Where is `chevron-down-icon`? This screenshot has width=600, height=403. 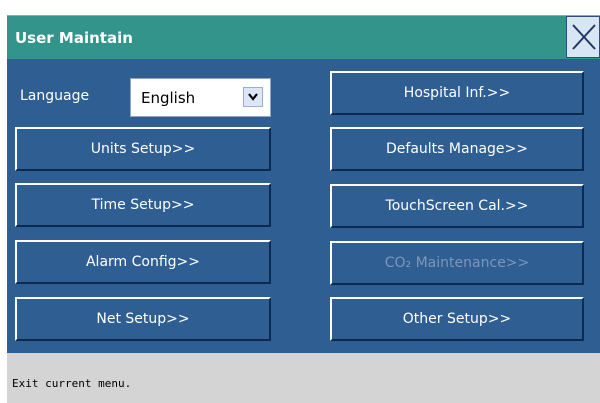
chevron-down-icon is located at coordinates (253, 97).